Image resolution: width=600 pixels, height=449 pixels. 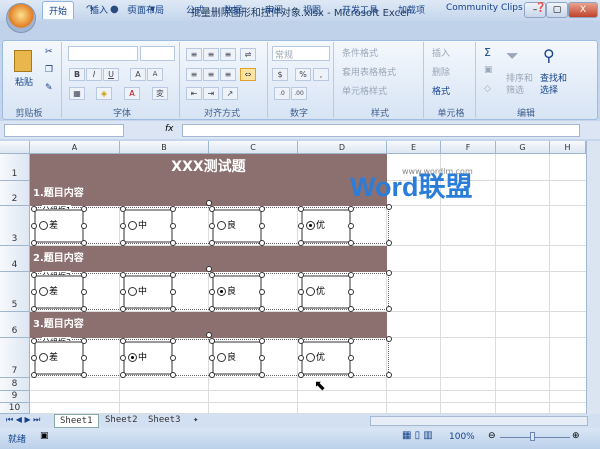 What do you see at coordinates (111, 74) in the screenshot?
I see `underline-button: U` at bounding box center [111, 74].